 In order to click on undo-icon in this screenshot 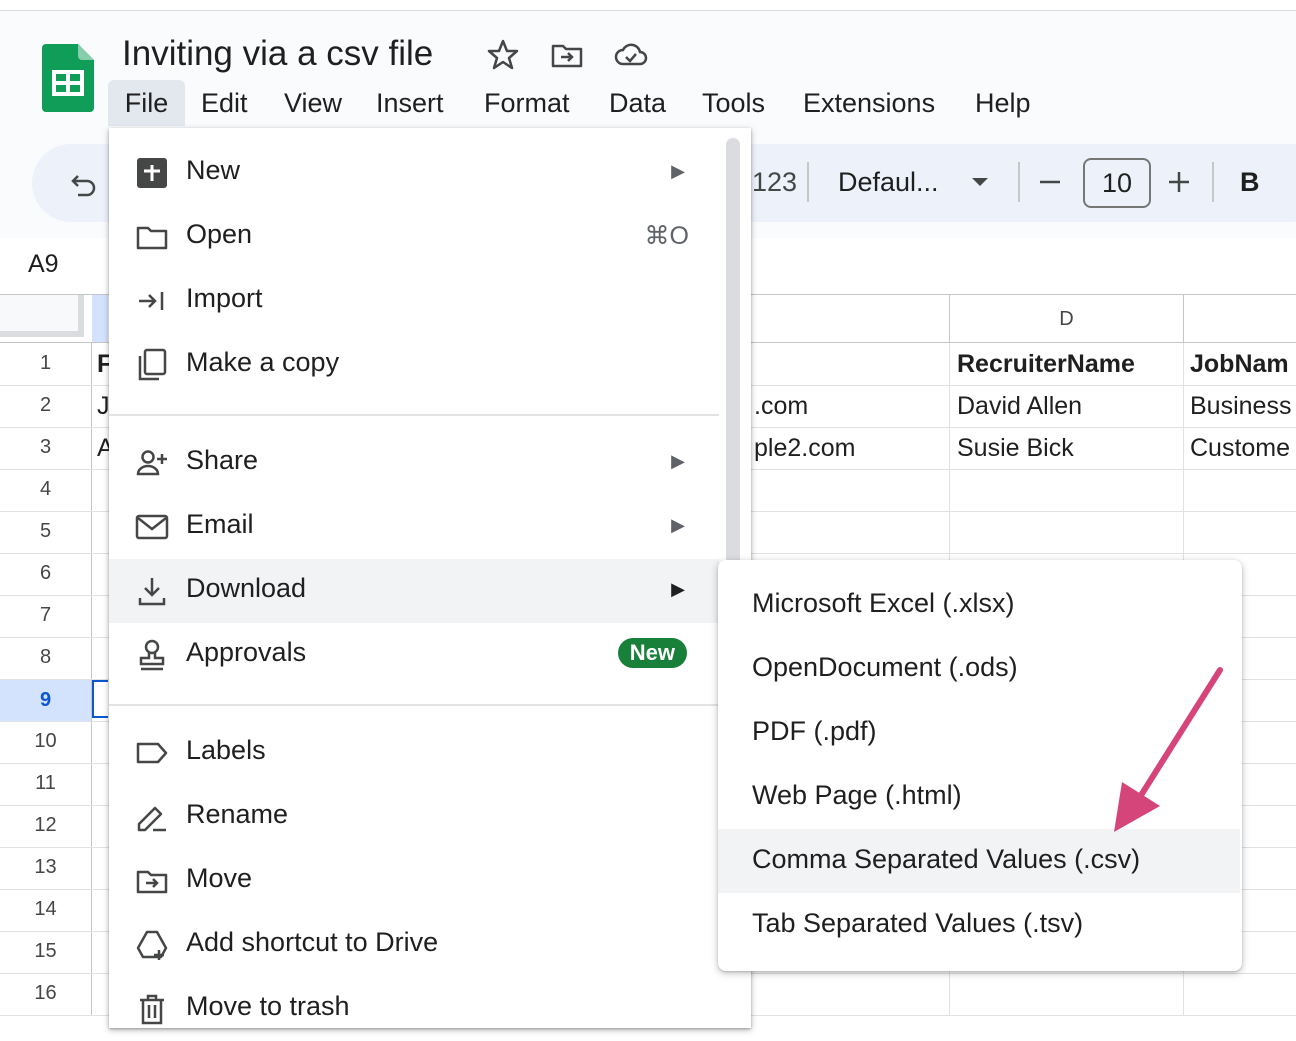, I will do `click(84, 184)`.